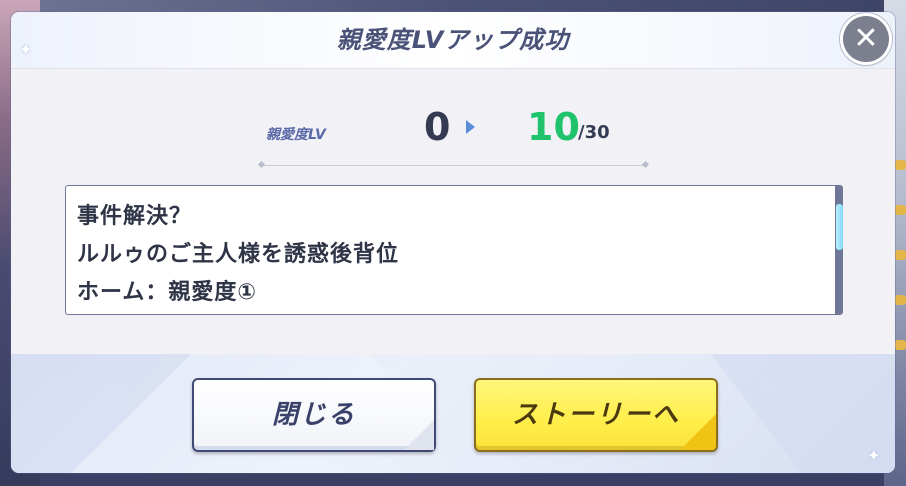 The width and height of the screenshot is (906, 486). What do you see at coordinates (874, 455) in the screenshot?
I see `sparkle-icon: ✦` at bounding box center [874, 455].